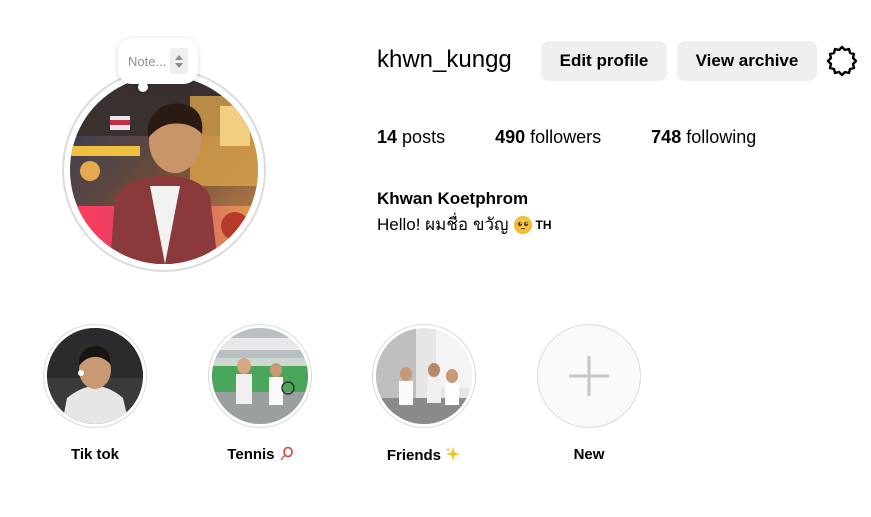 The image size is (871, 517). I want to click on view-archive-button: View archive, so click(747, 61).